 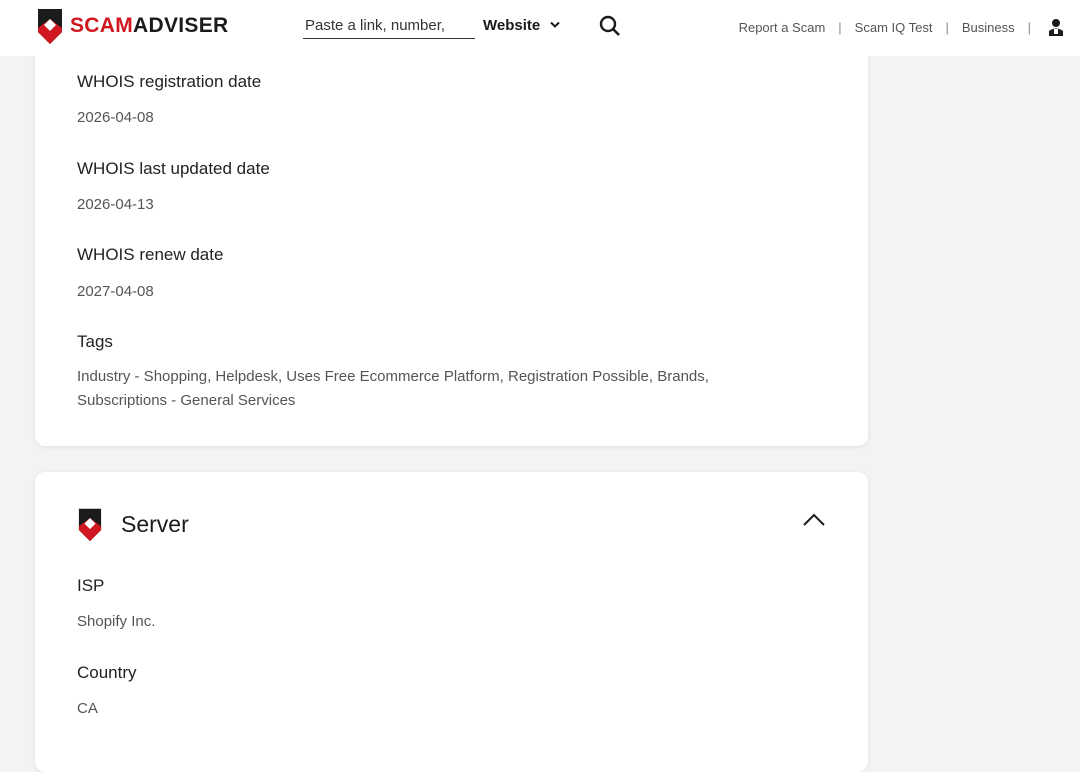 I want to click on scamadviser-logo: SCAMADVISER, so click(x=132, y=26).